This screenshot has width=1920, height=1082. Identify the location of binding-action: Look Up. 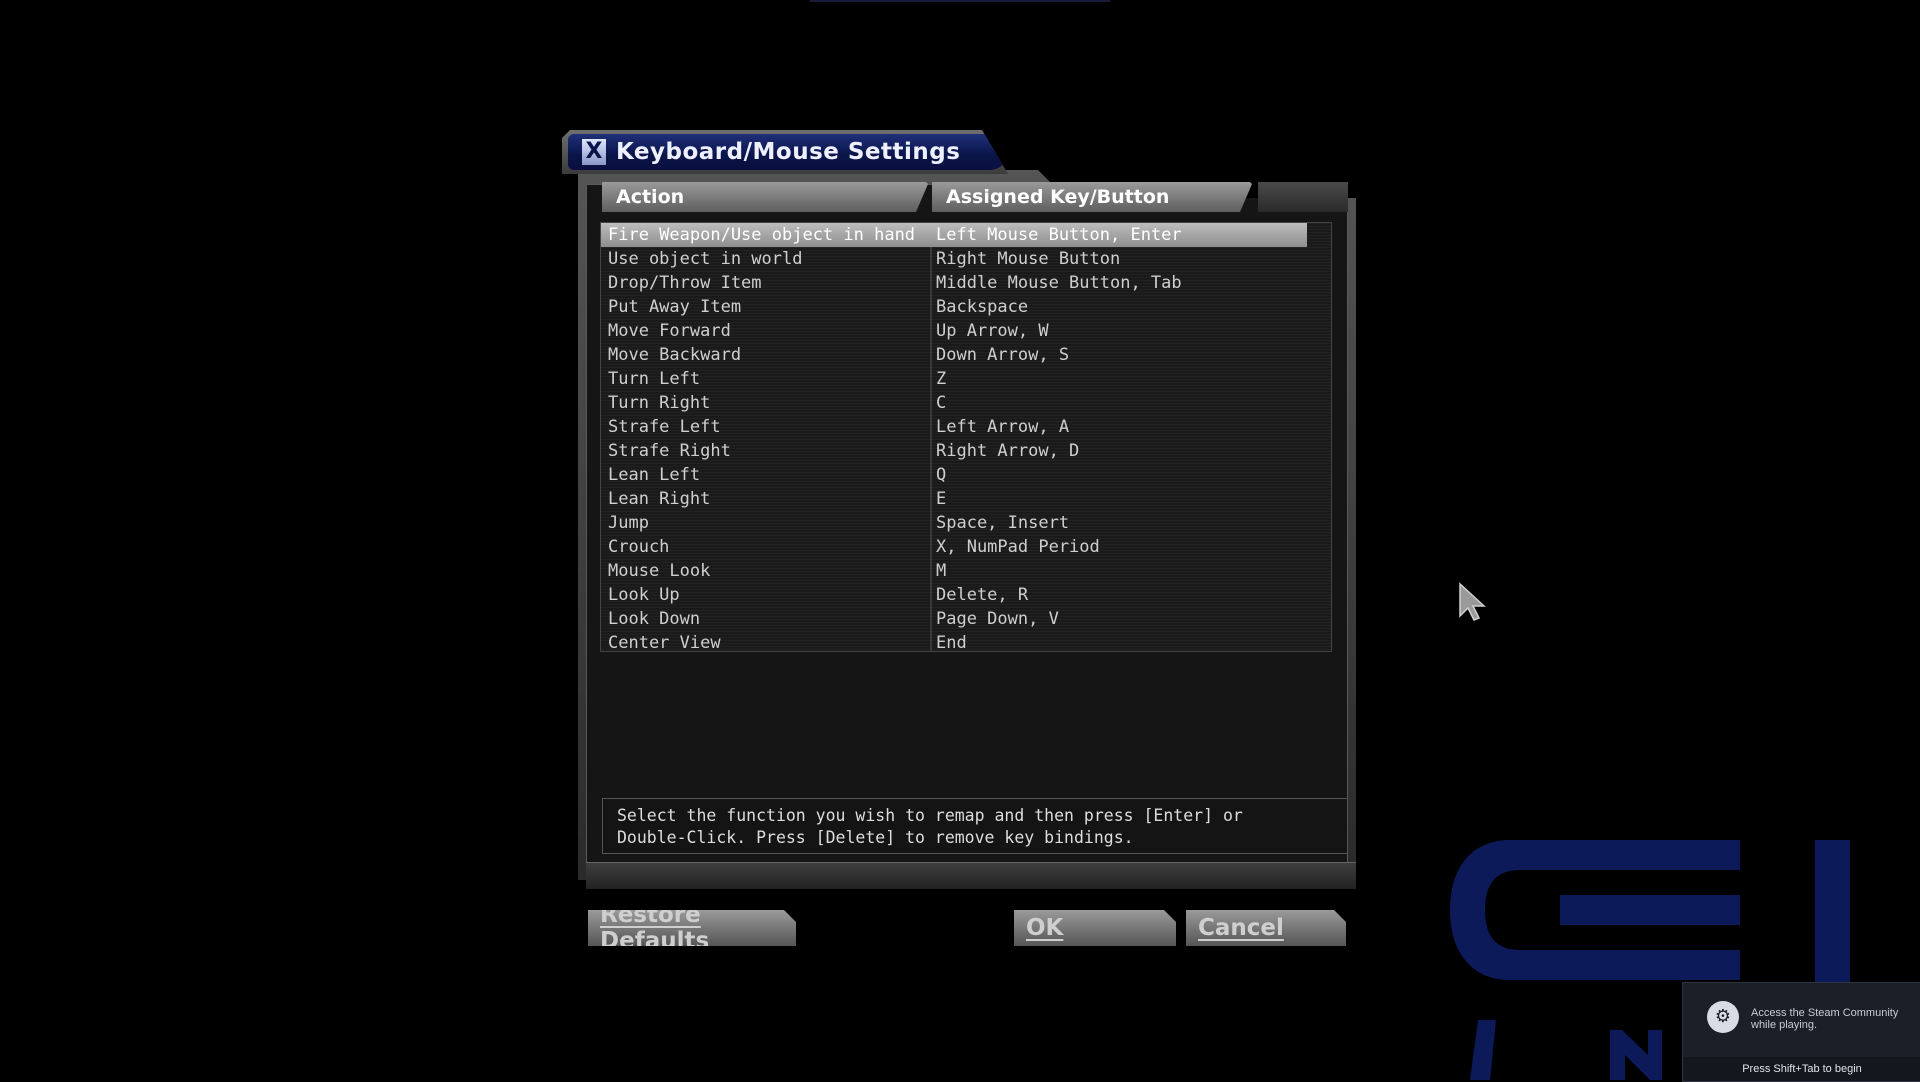
(644, 595).